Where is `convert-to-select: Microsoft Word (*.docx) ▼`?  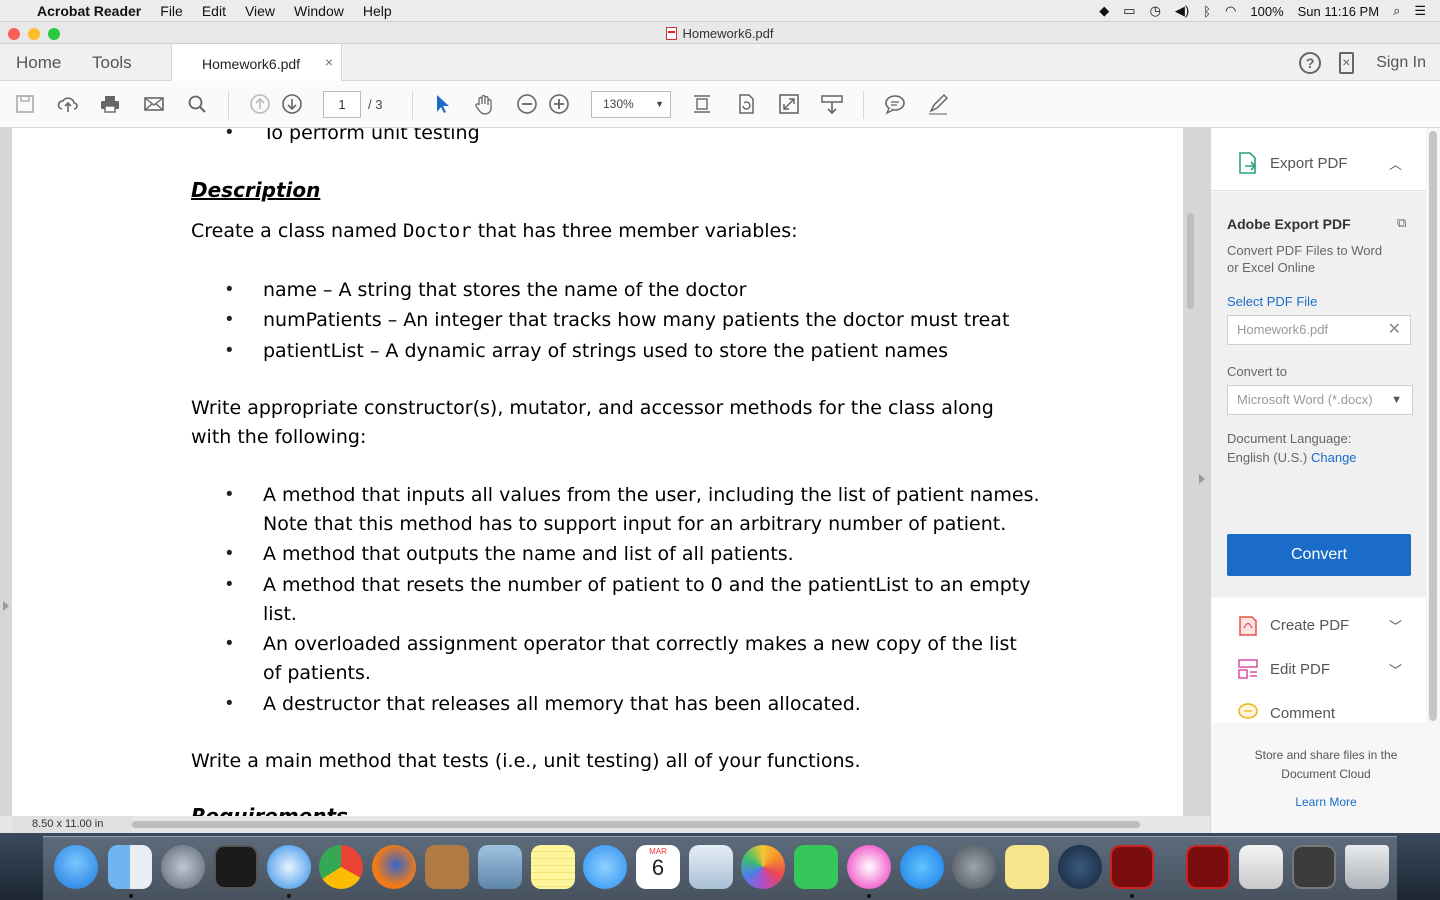 convert-to-select: Microsoft Word (*.docx) ▼ is located at coordinates (1320, 400).